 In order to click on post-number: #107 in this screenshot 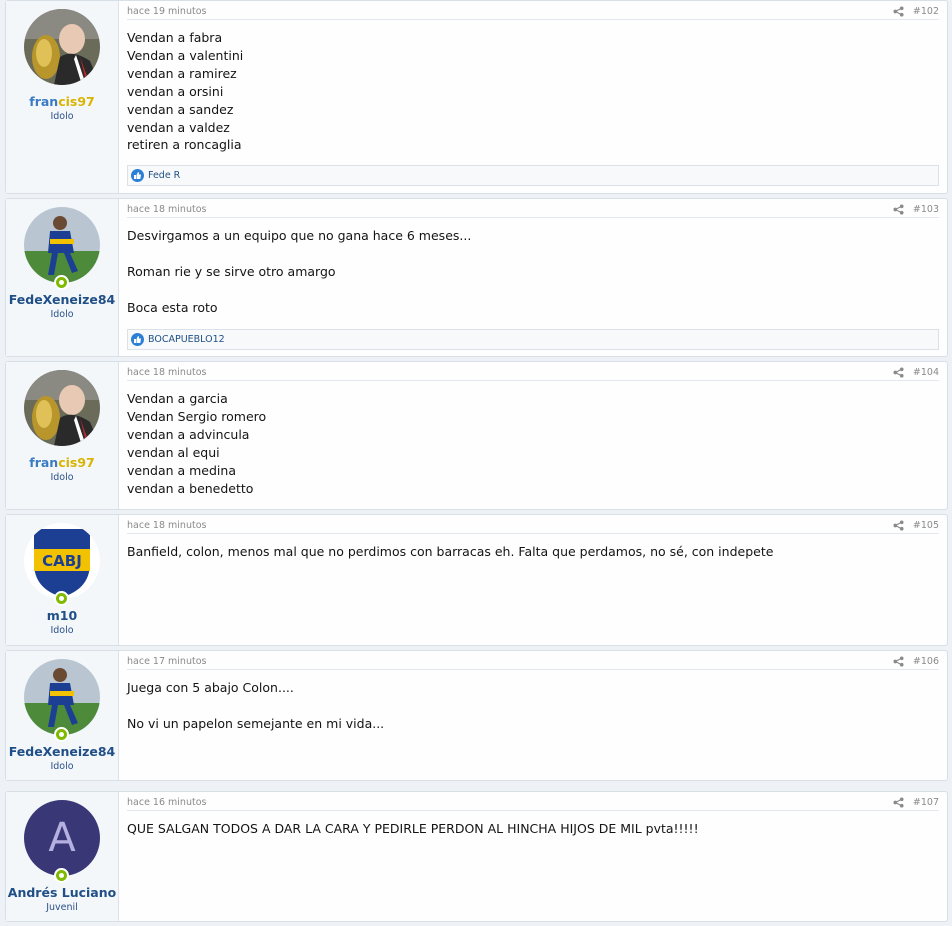, I will do `click(926, 802)`.